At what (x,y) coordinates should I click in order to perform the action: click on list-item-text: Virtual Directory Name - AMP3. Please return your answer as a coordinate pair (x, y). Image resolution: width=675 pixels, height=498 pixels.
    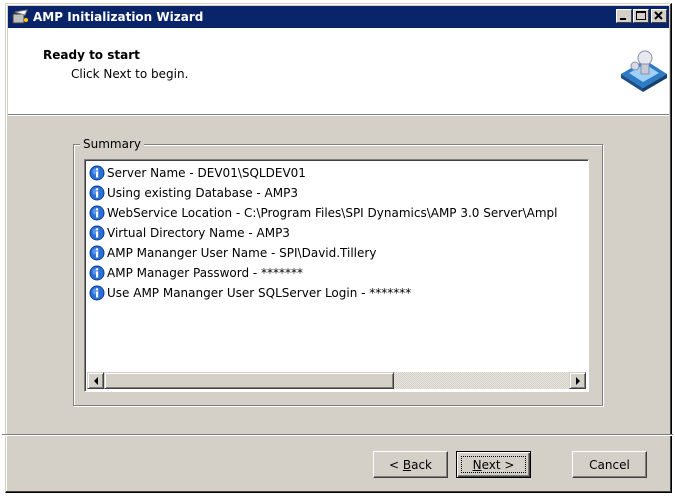
    Looking at the image, I should click on (198, 233).